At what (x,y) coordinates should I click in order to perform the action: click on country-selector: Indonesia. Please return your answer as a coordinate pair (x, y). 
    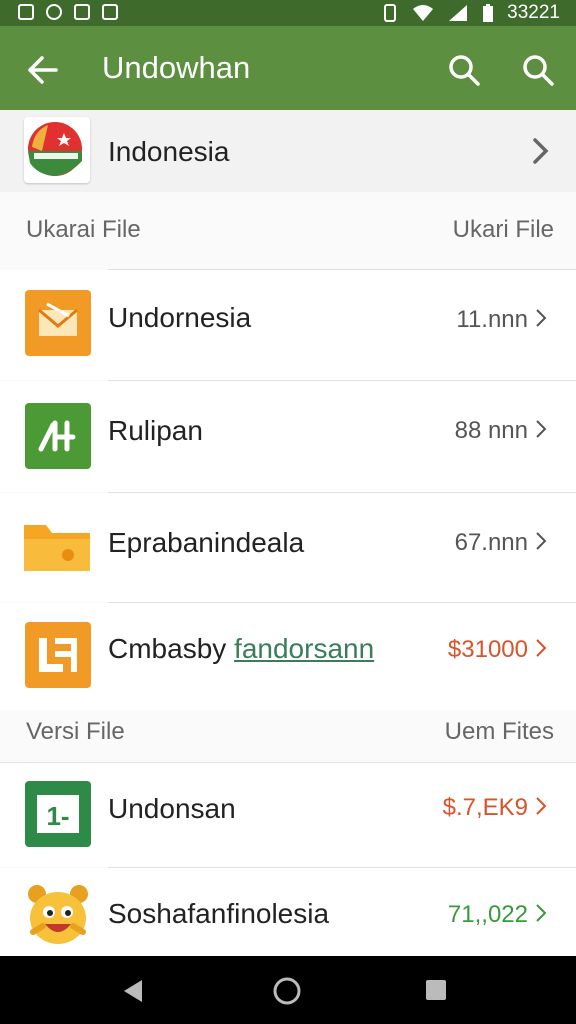
    Looking at the image, I should click on (288, 151).